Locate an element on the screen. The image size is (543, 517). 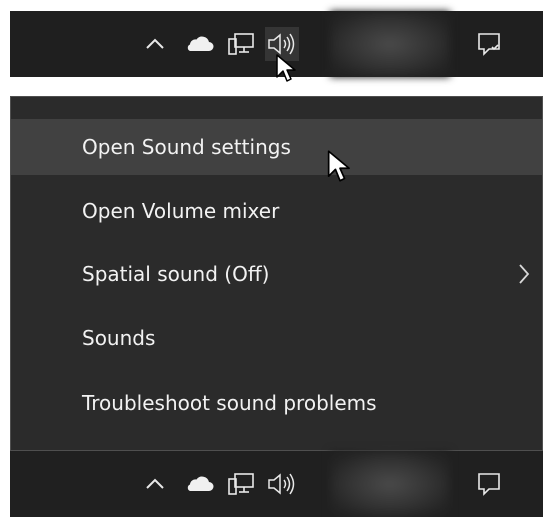
menu-item-spatial-sound: Spatial sound (Off) is located at coordinates (276, 274).